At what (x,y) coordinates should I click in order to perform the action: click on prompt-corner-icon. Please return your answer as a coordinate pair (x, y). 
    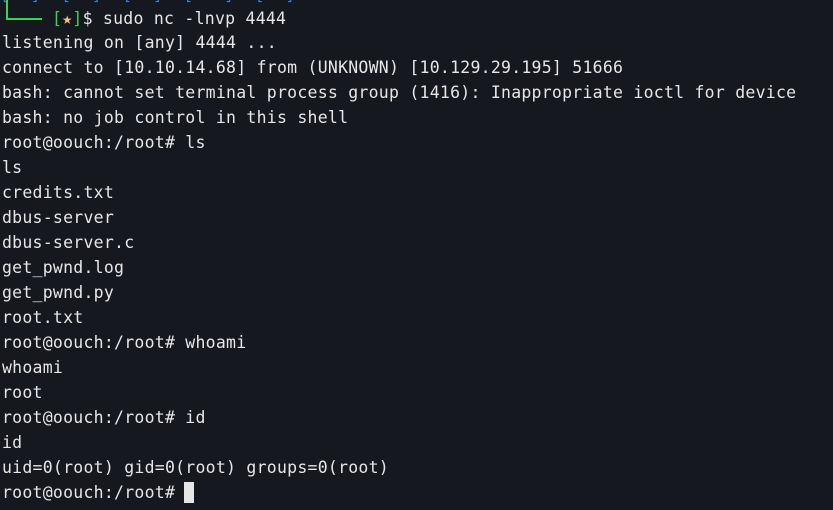
    Looking at the image, I should click on (24, 10).